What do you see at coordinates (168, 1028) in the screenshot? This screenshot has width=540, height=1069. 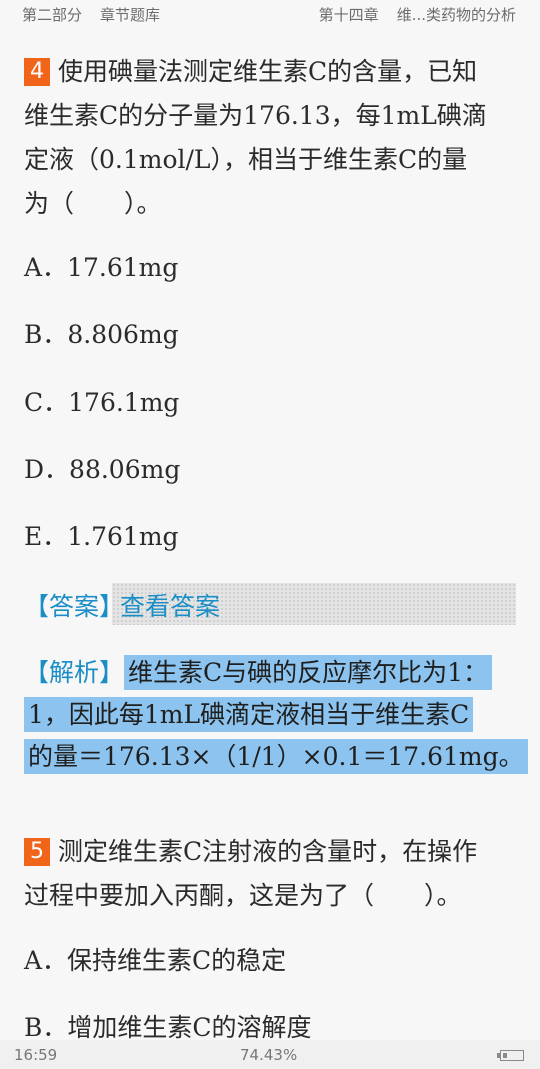 I see `option-b: B．增加维生素C的溶解度` at bounding box center [168, 1028].